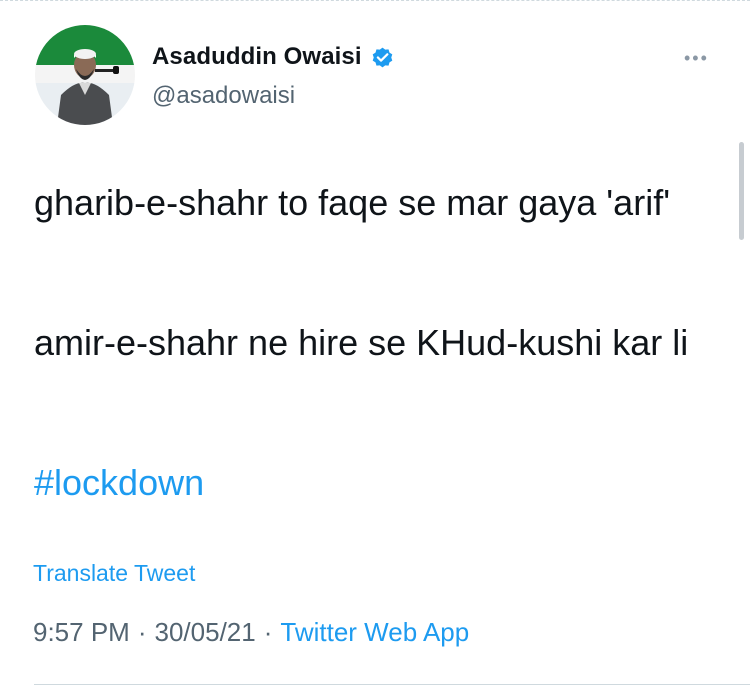 Image resolution: width=750 pixels, height=691 pixels. I want to click on verified-badge-icon, so click(382, 57).